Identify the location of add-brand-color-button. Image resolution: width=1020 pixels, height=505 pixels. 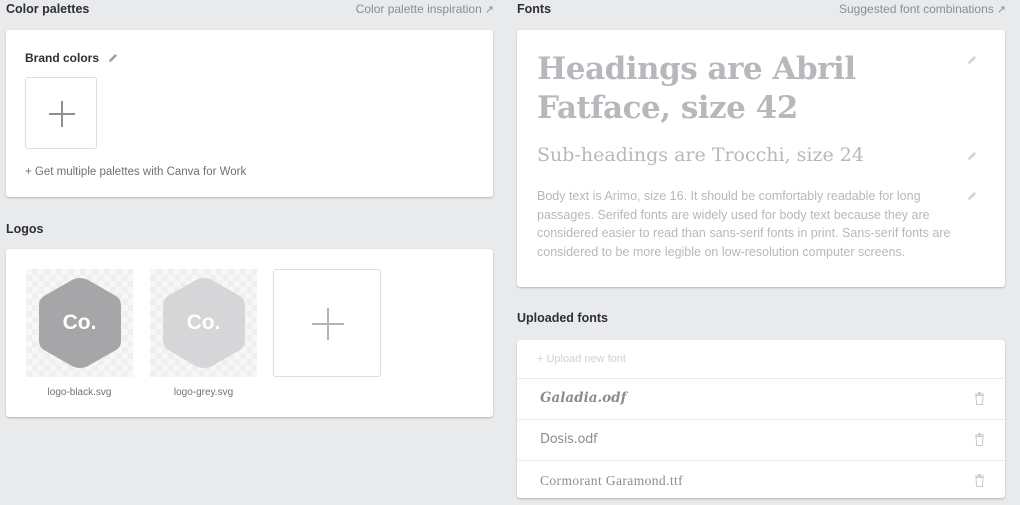
(61, 113).